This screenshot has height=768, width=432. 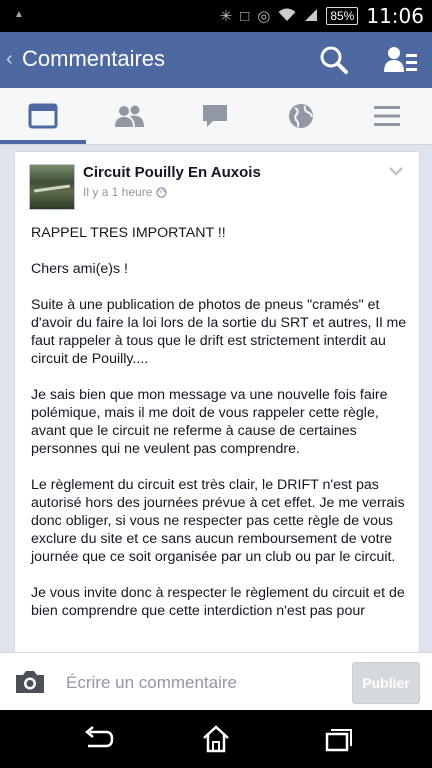 I want to click on camera-icon, so click(x=30, y=682).